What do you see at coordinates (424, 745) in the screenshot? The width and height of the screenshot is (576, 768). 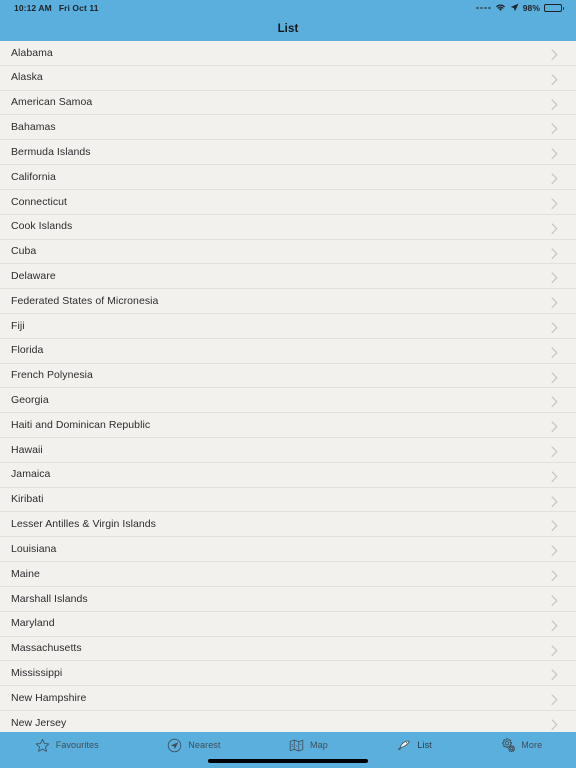 I see `tab-label-list: List` at bounding box center [424, 745].